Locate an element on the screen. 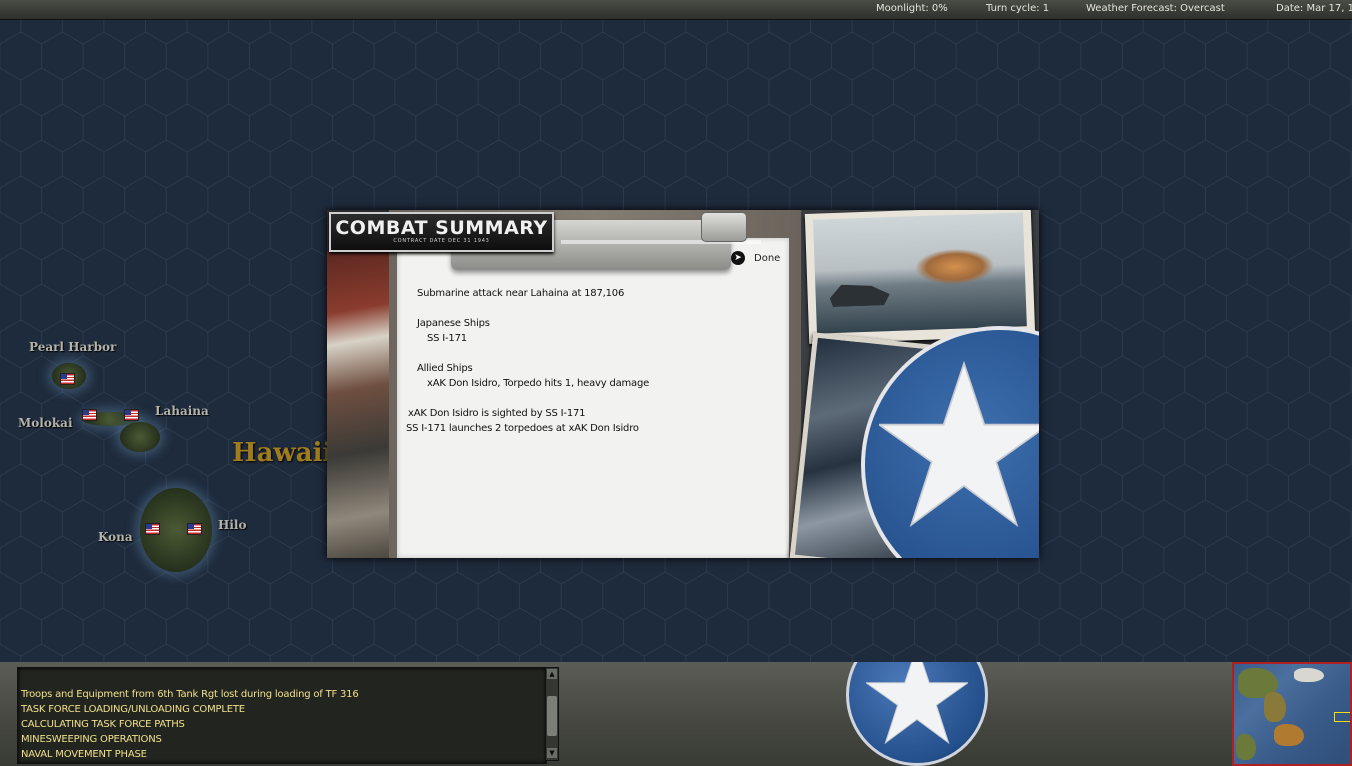  minimap-viewport is located at coordinates (1342, 717).